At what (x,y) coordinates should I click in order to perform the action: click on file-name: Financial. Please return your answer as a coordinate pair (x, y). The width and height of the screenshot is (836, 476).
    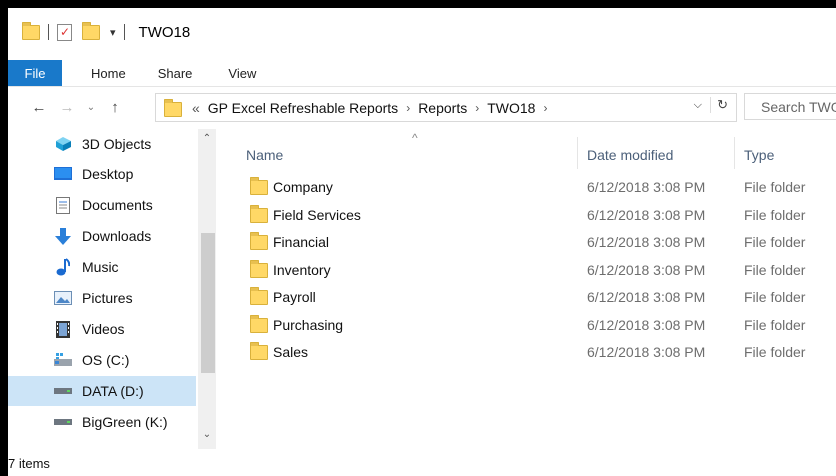
    Looking at the image, I should click on (301, 242).